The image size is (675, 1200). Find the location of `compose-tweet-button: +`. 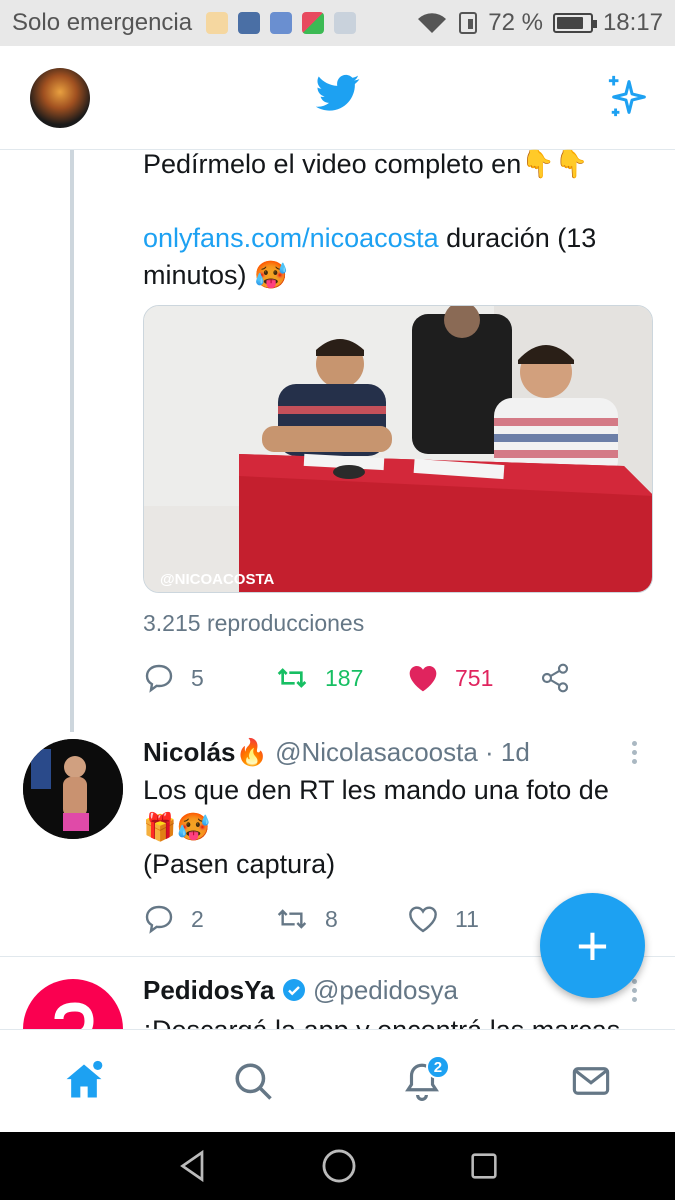

compose-tweet-button: + is located at coordinates (592, 945).